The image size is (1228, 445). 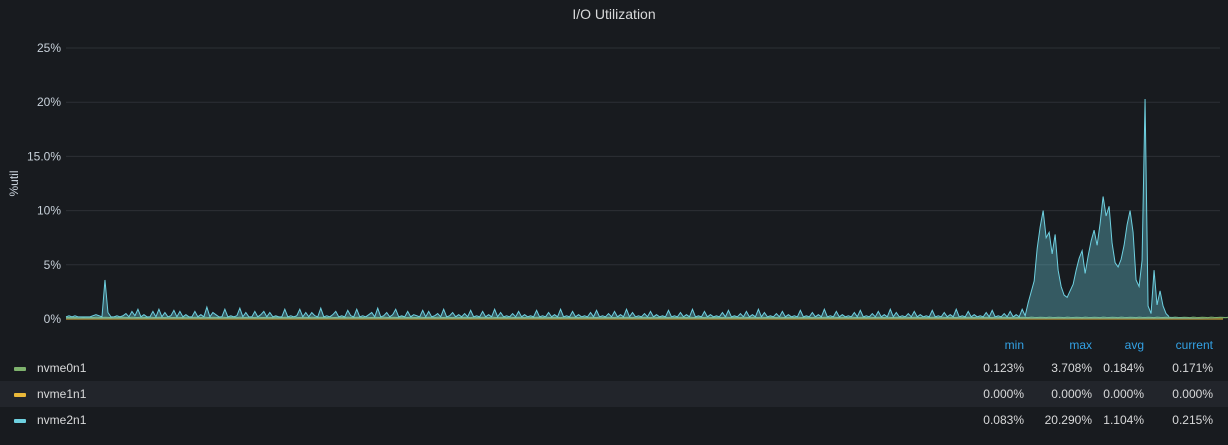 What do you see at coordinates (1123, 368) in the screenshot?
I see `legend-value-avg: 0.184%` at bounding box center [1123, 368].